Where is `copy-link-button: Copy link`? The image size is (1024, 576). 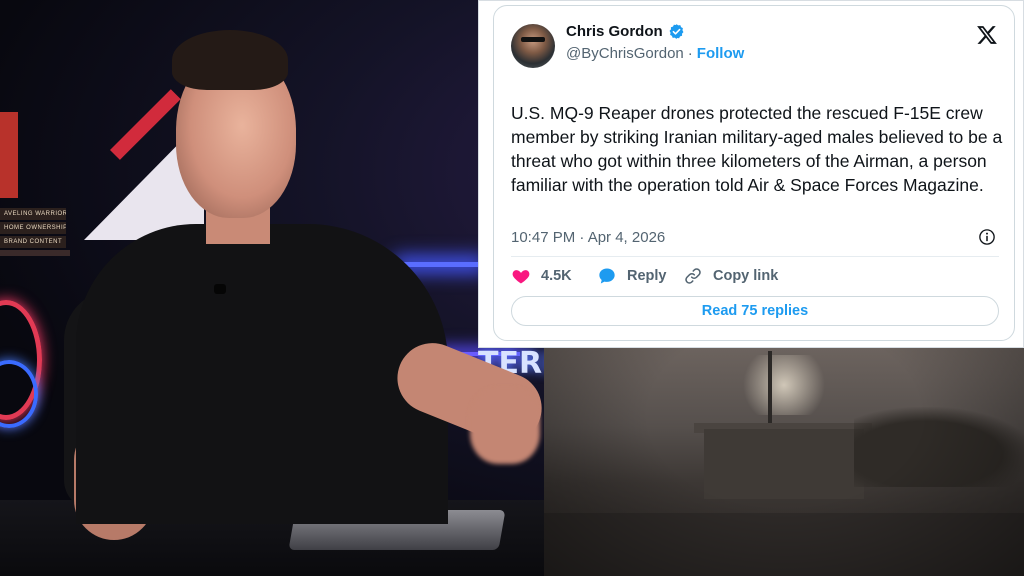 copy-link-button: Copy link is located at coordinates (730, 276).